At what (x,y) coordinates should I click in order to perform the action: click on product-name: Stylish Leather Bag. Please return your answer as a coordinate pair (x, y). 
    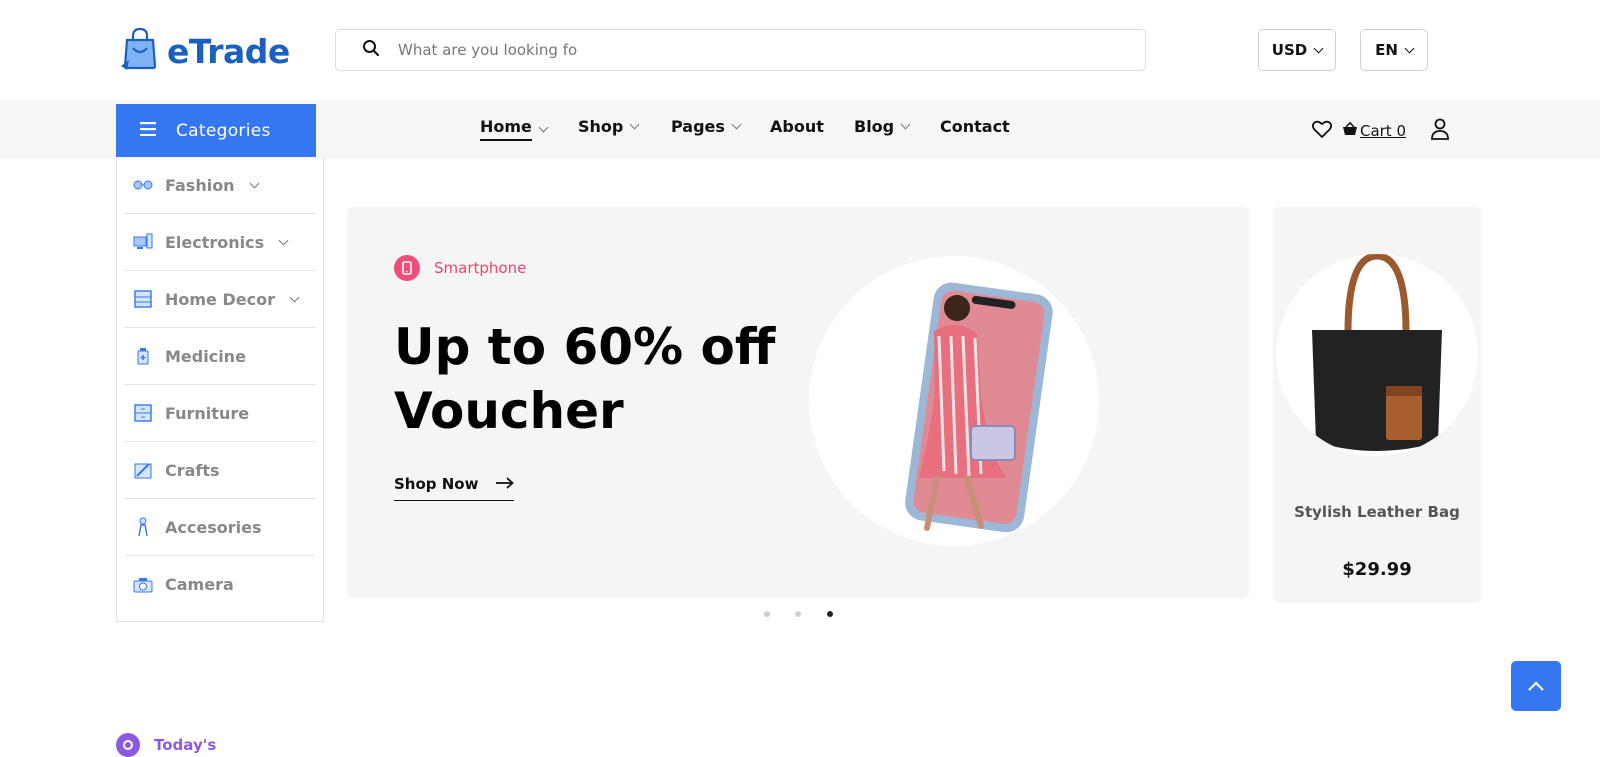
    Looking at the image, I should click on (1377, 512).